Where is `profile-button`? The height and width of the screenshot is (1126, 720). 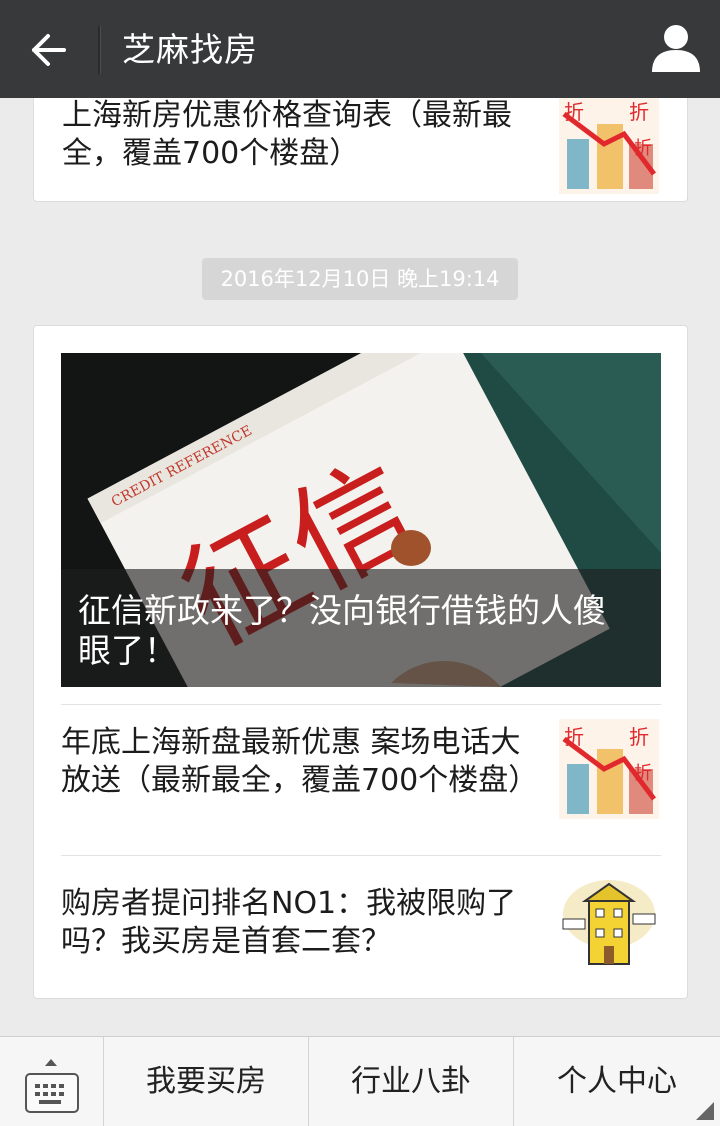
profile-button is located at coordinates (676, 49).